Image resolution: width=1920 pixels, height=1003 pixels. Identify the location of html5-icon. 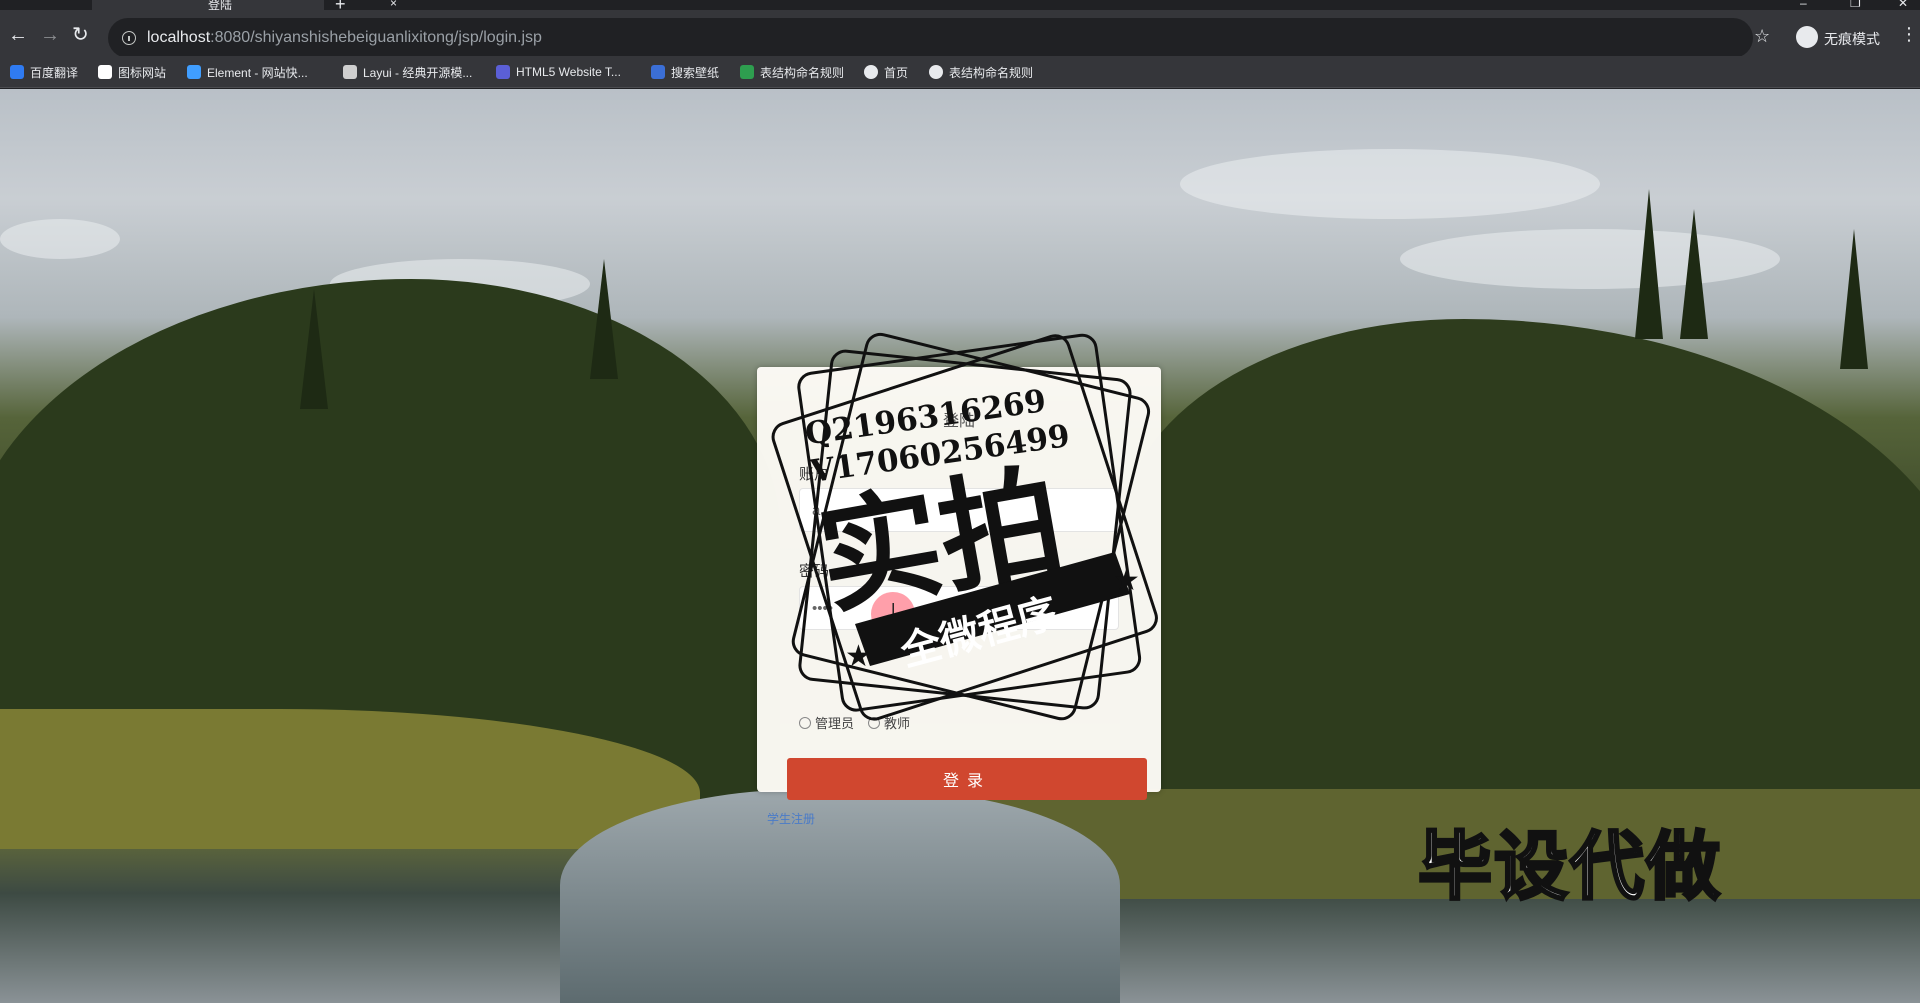
(503, 72).